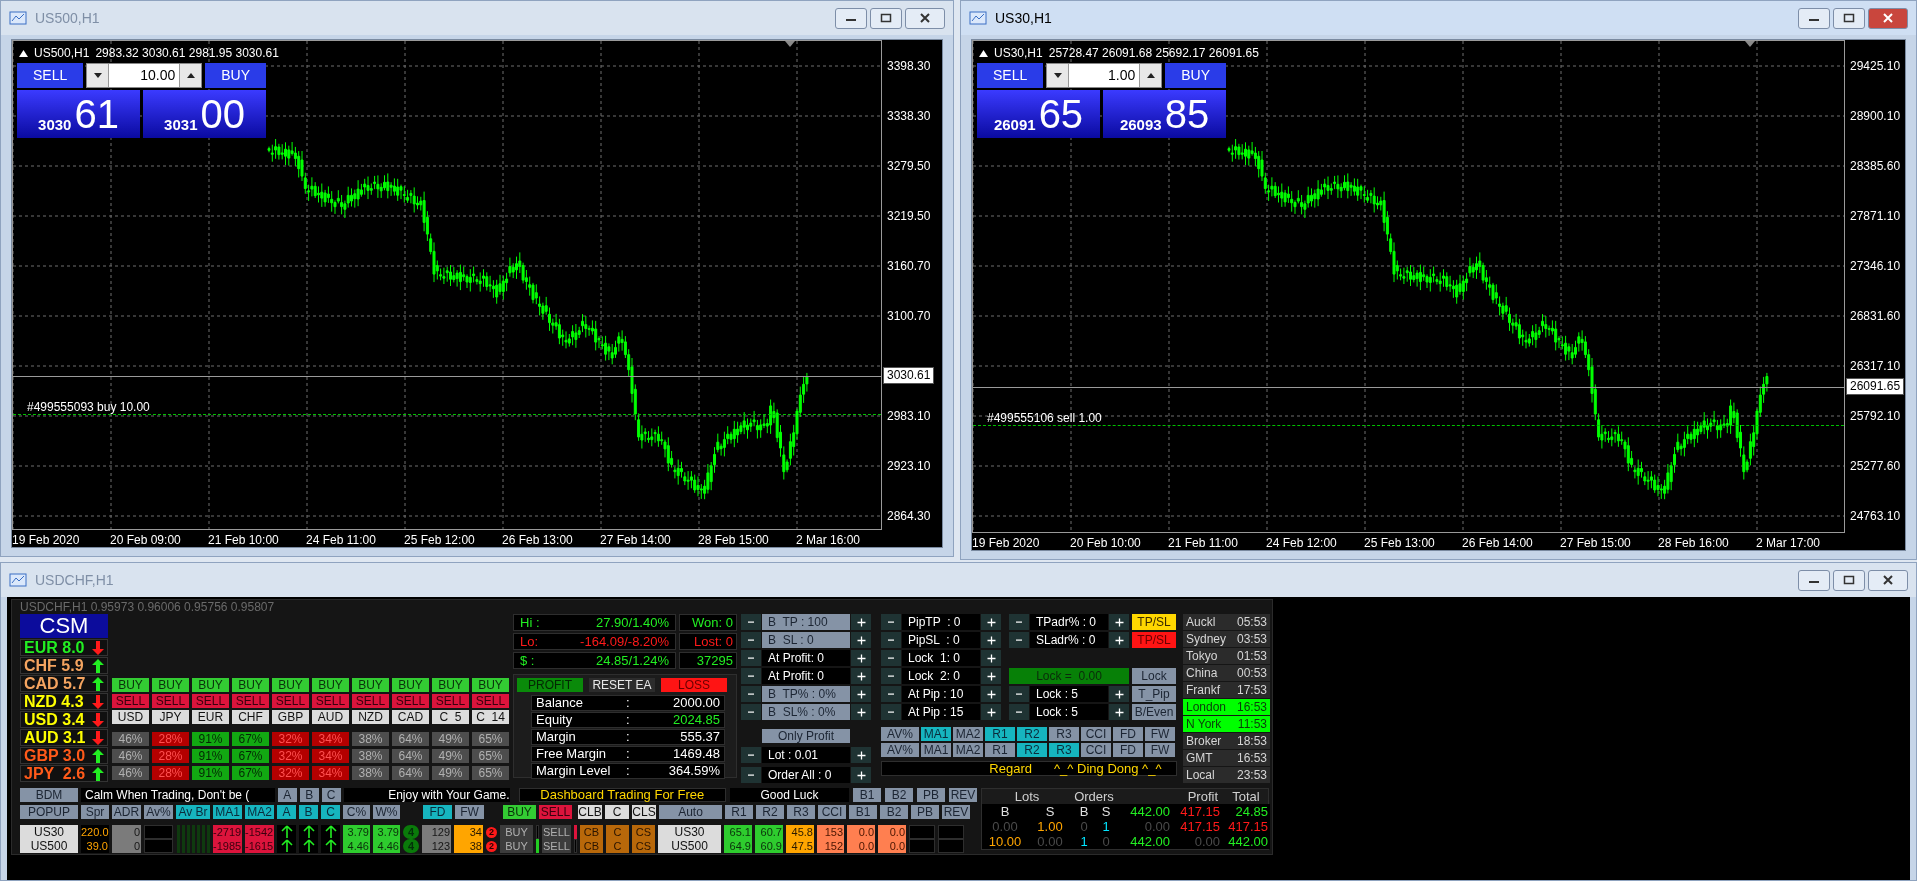 The width and height of the screenshot is (1917, 881). What do you see at coordinates (739, 812) in the screenshot?
I see `toggle-button: R1` at bounding box center [739, 812].